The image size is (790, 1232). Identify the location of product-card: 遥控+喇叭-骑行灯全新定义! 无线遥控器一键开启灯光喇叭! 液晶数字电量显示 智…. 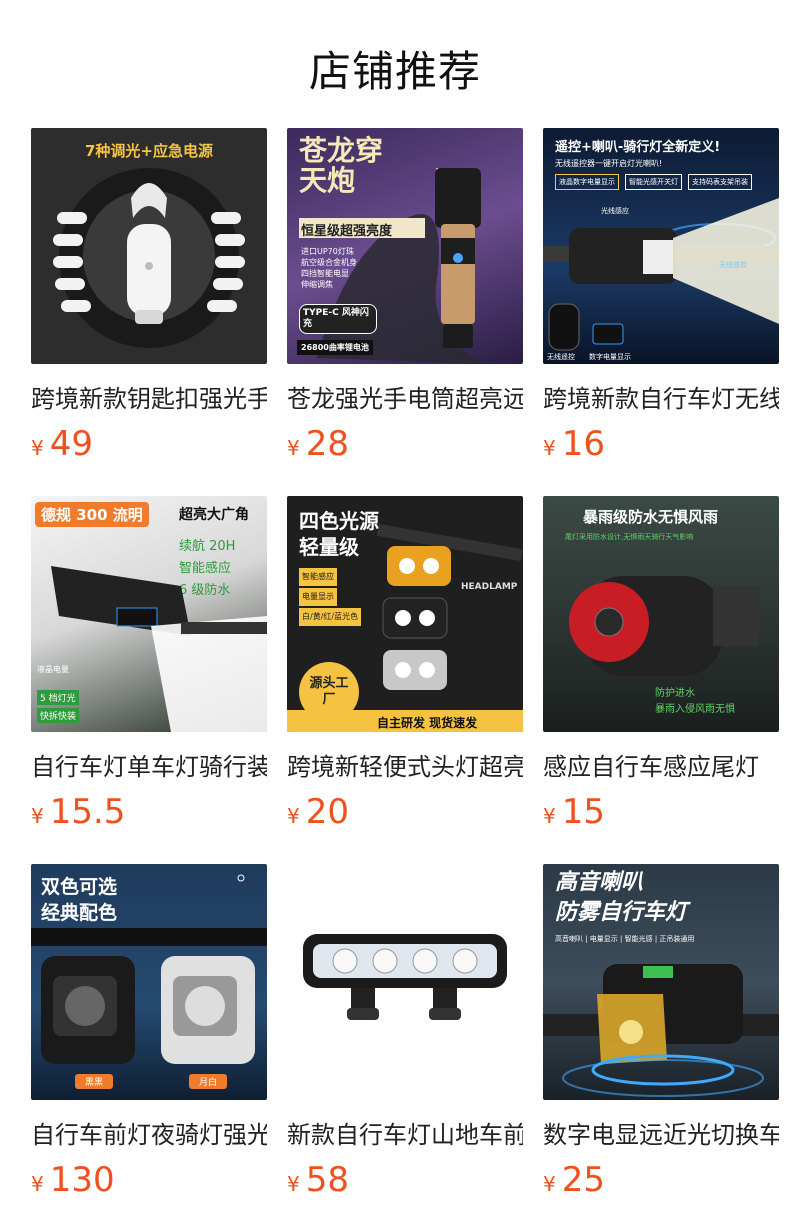
(661, 297).